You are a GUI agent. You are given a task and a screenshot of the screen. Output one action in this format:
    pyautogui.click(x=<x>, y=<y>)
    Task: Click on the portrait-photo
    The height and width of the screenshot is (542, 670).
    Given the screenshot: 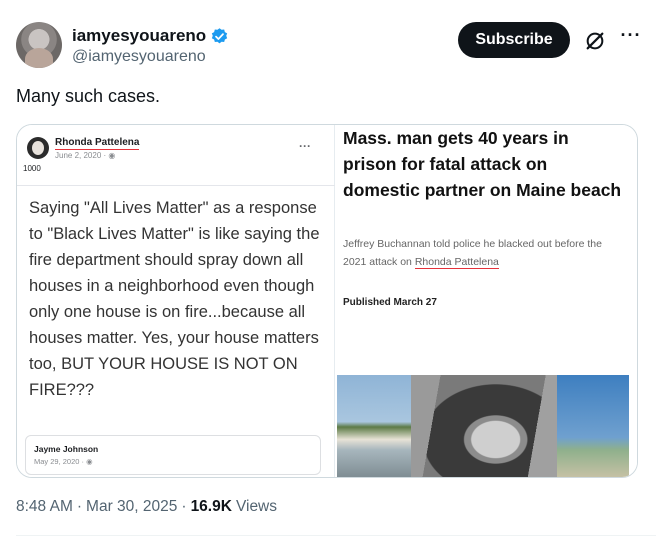 What is the action you would take?
    pyautogui.click(x=484, y=426)
    